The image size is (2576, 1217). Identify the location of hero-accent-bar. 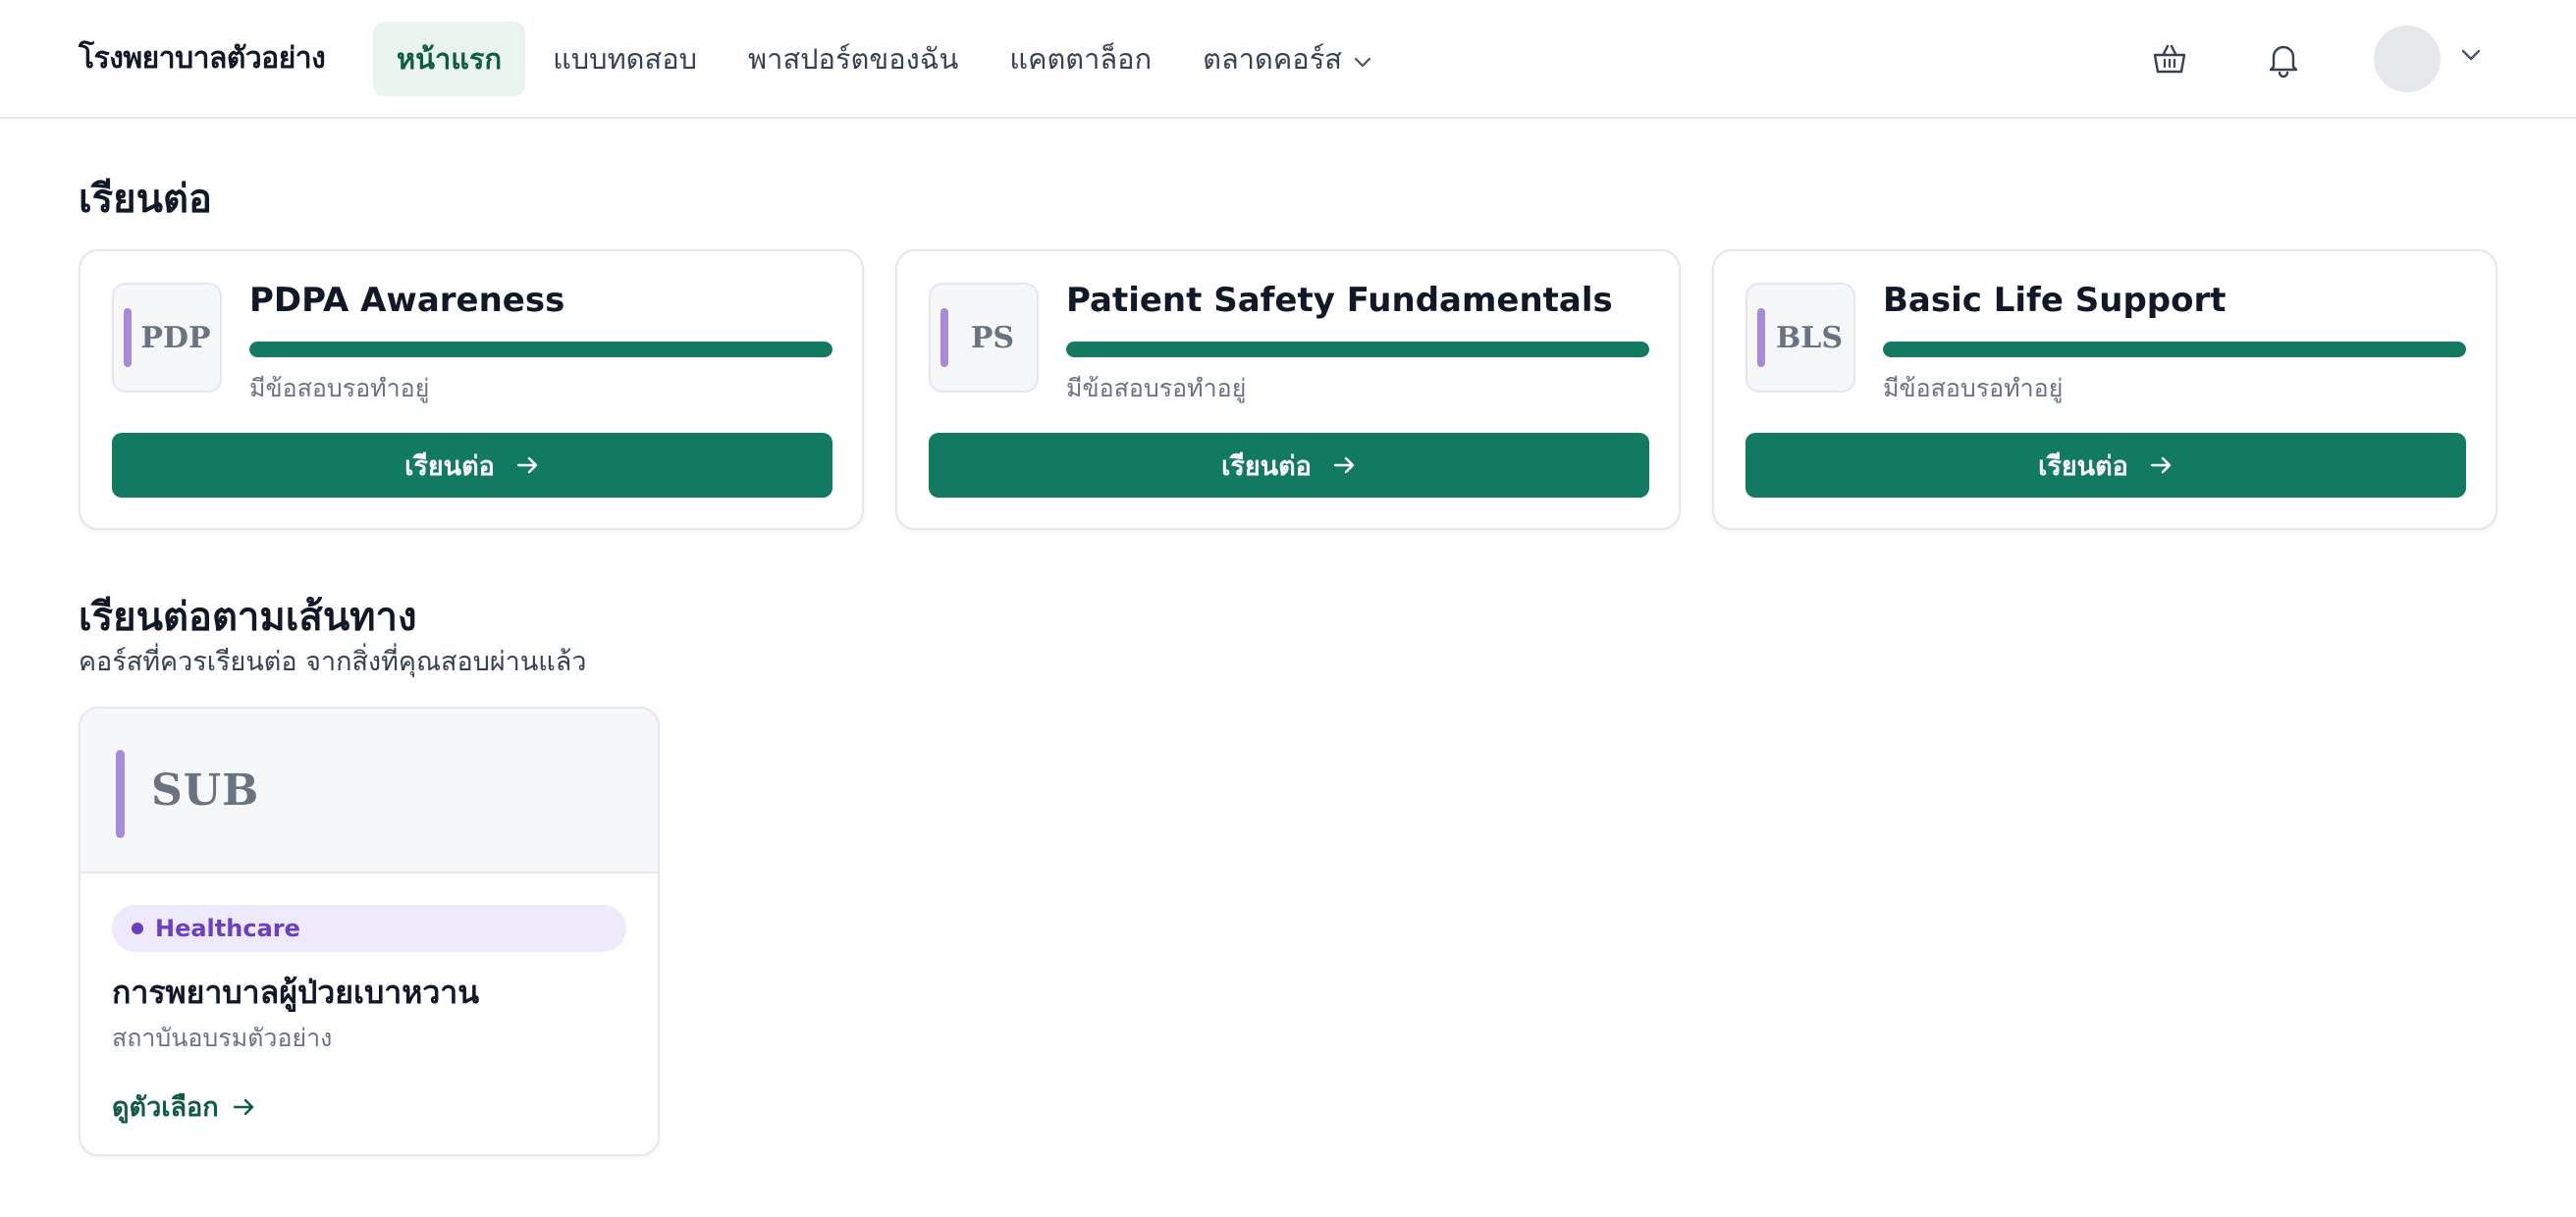
(120, 794).